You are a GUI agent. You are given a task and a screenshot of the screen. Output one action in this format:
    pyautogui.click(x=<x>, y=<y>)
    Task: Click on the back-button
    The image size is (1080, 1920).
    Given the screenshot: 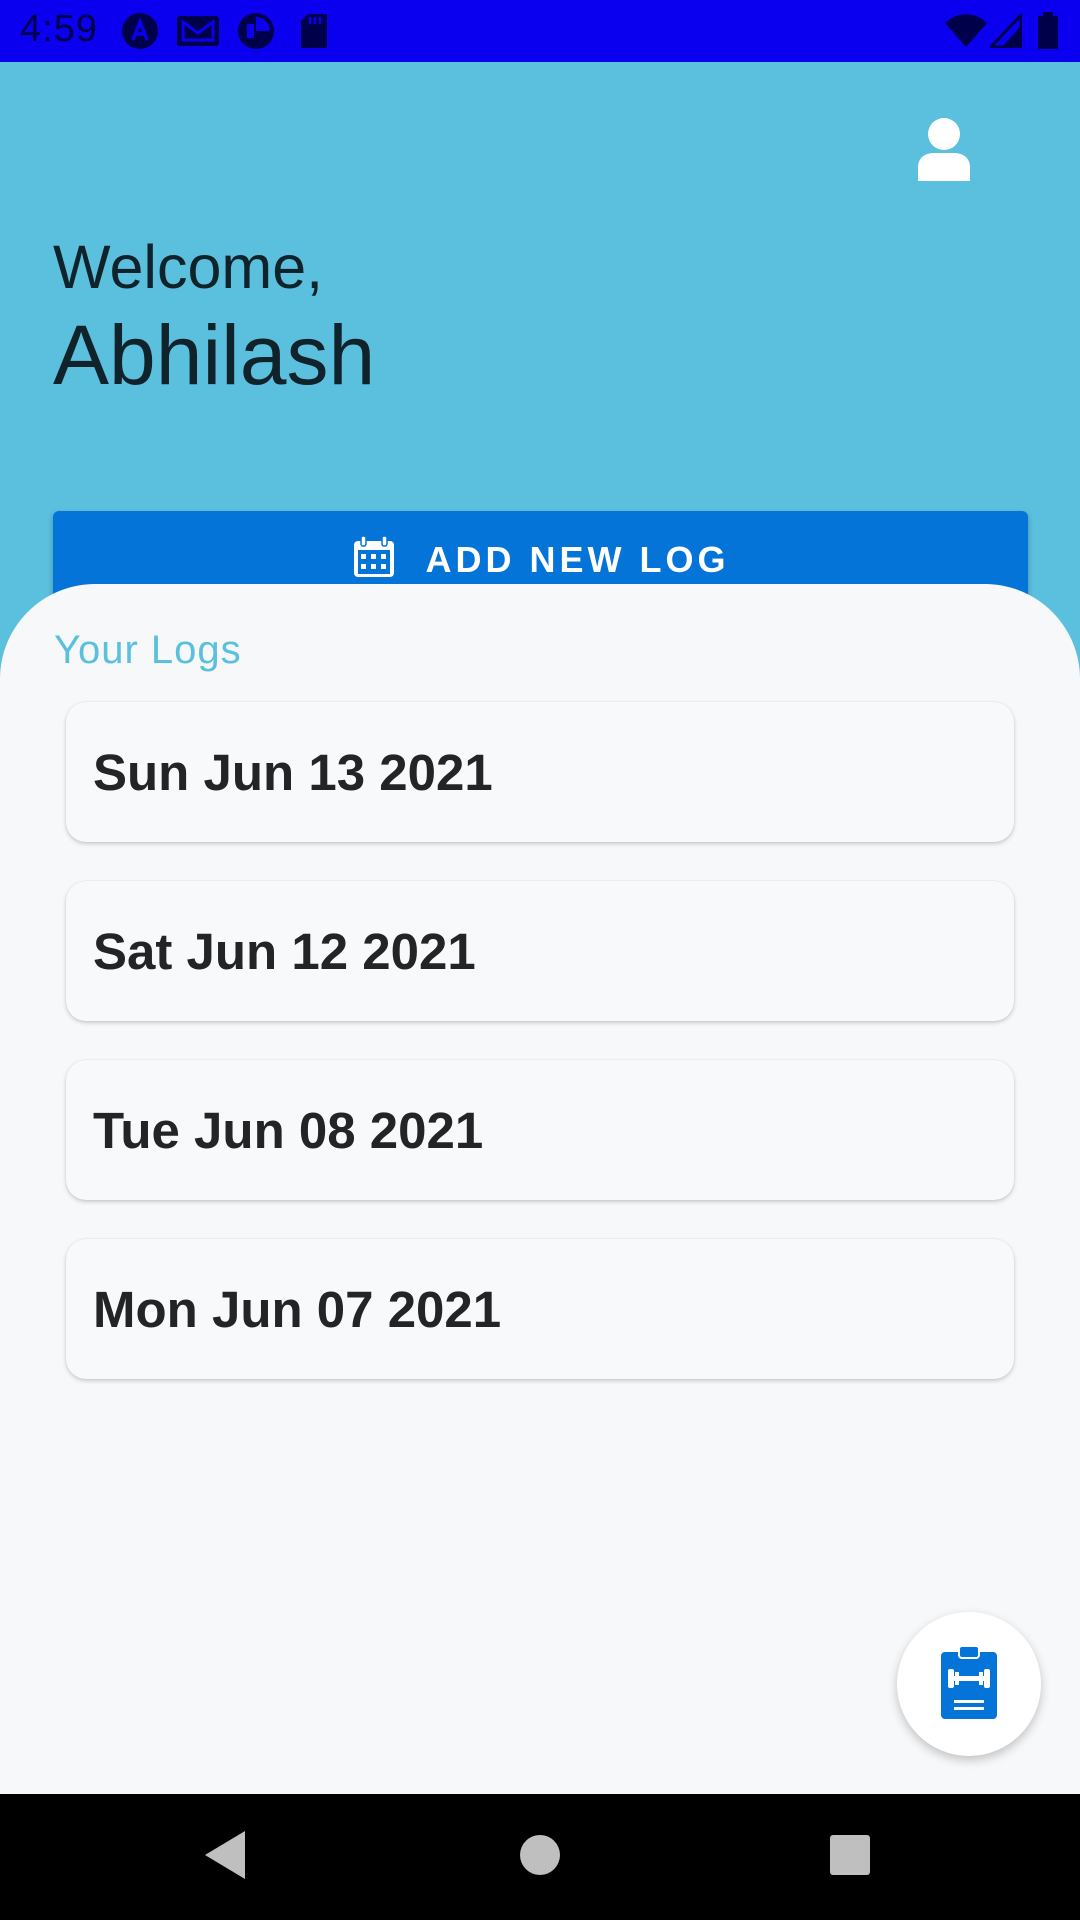 What is the action you would take?
    pyautogui.click(x=225, y=1857)
    